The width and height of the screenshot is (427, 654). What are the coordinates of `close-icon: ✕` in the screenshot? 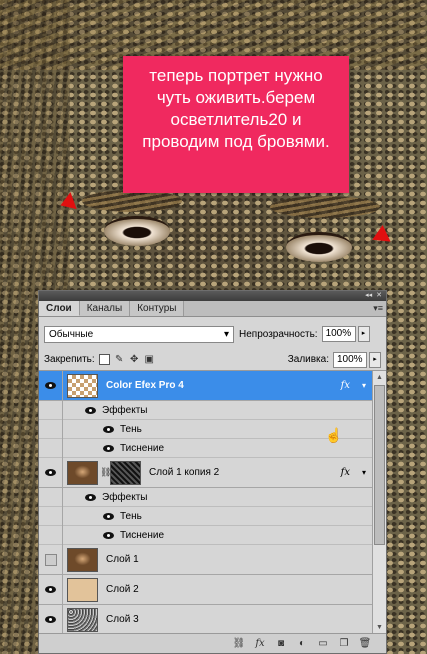 It's located at (379, 296).